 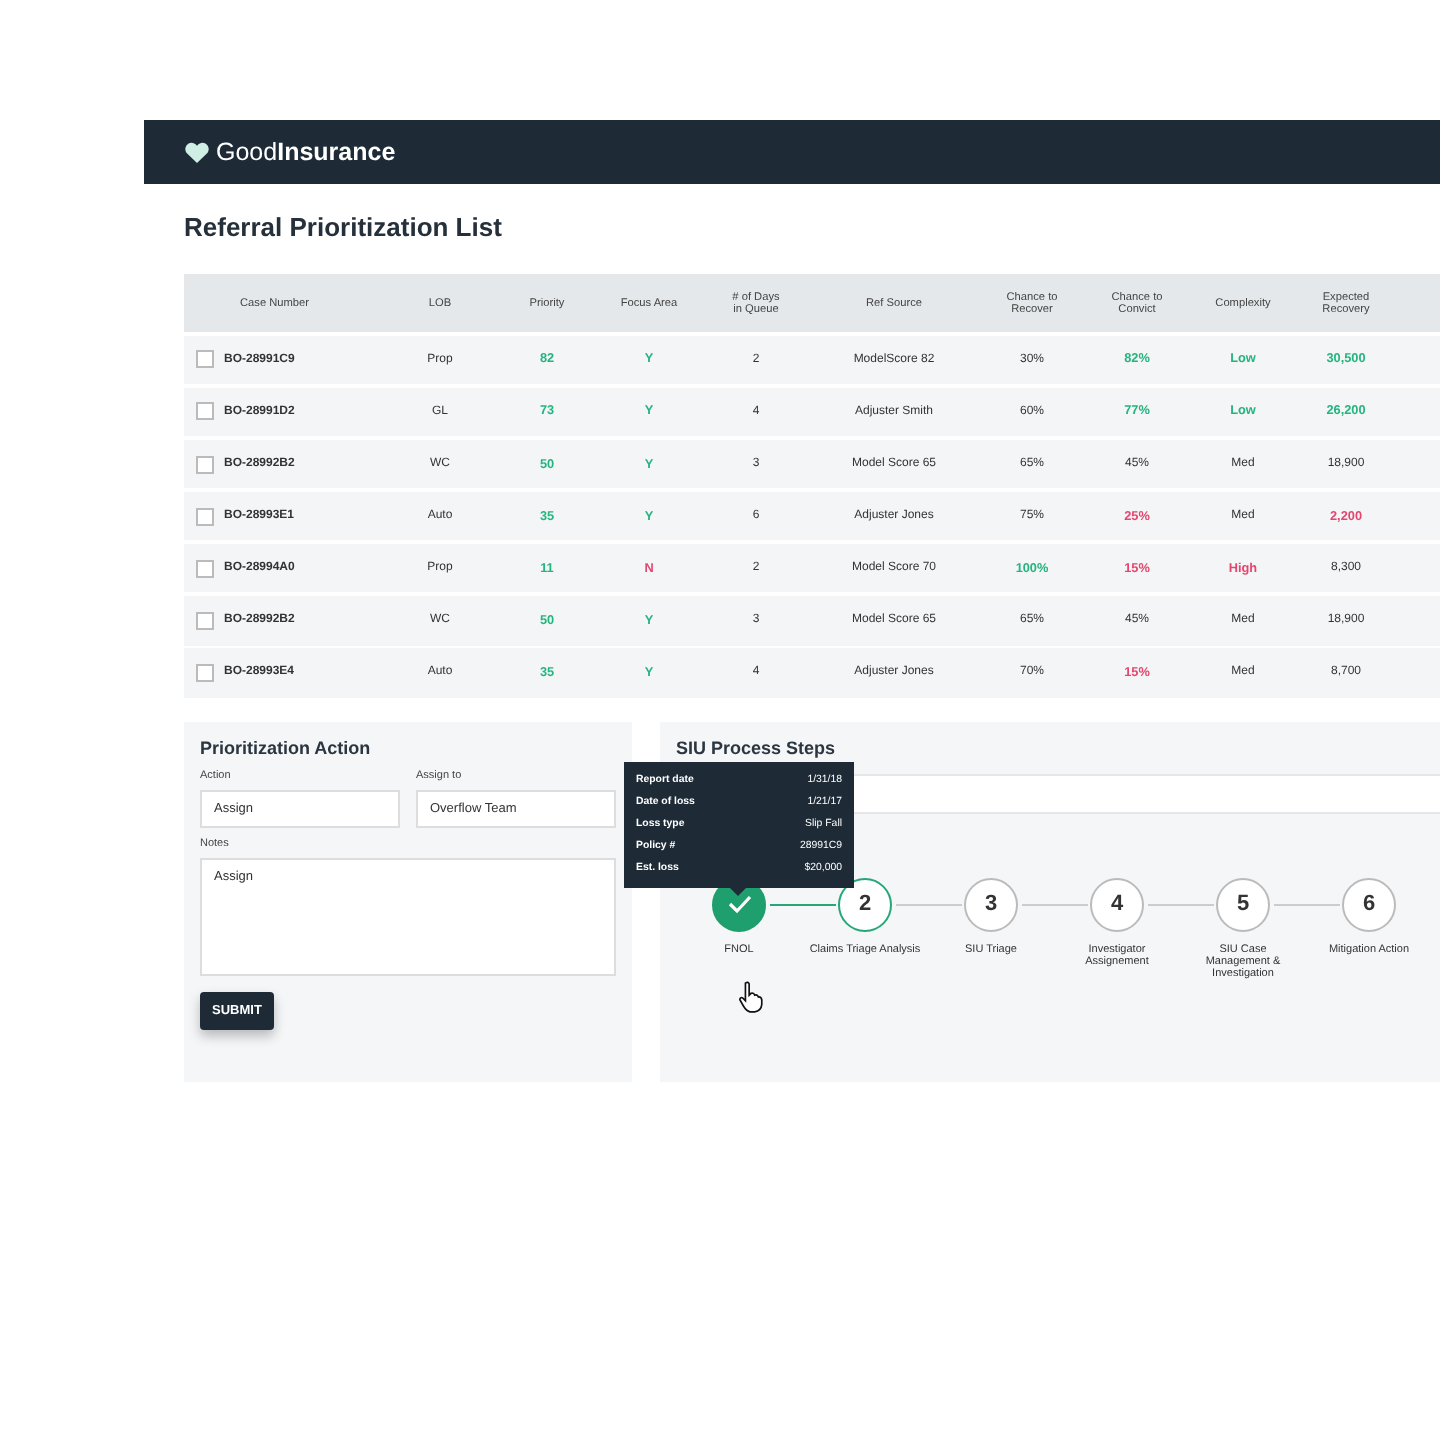 What do you see at coordinates (751, 996) in the screenshot?
I see `hand-cursor-icon` at bounding box center [751, 996].